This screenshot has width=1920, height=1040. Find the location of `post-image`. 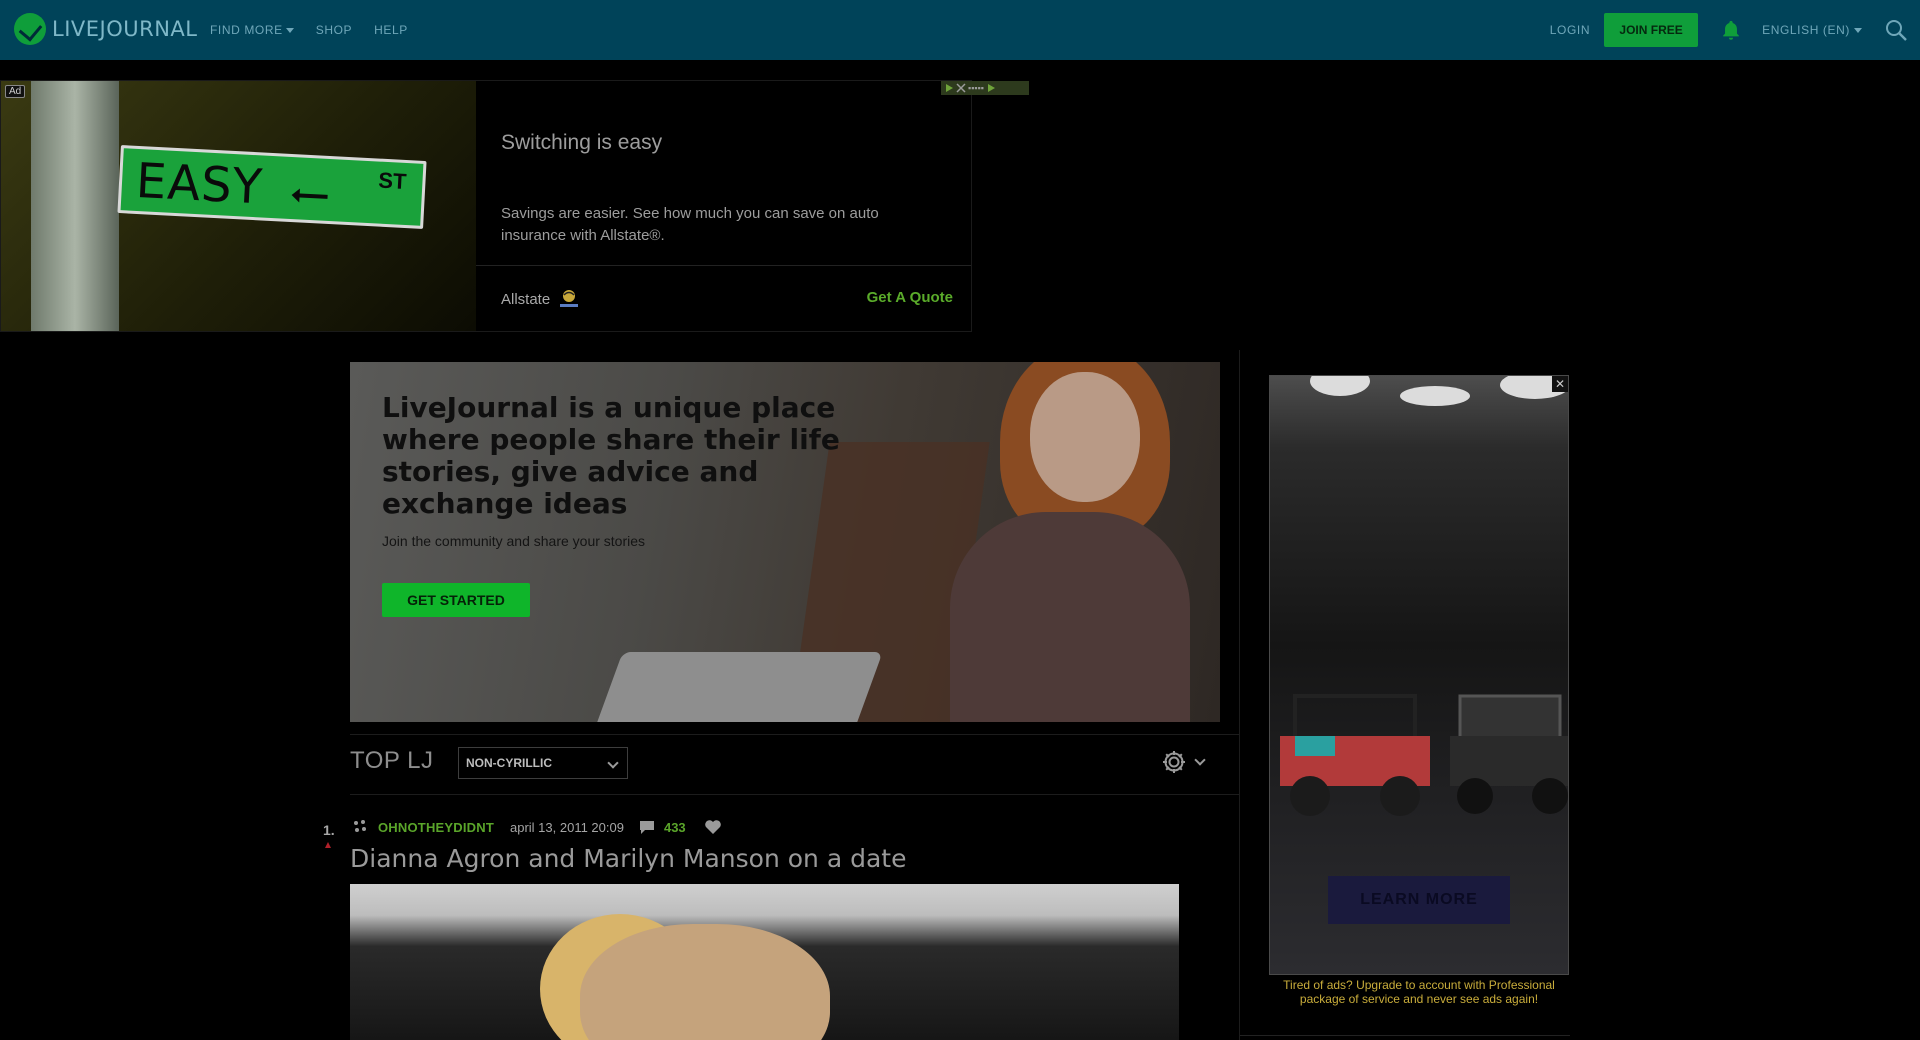

post-image is located at coordinates (764, 962).